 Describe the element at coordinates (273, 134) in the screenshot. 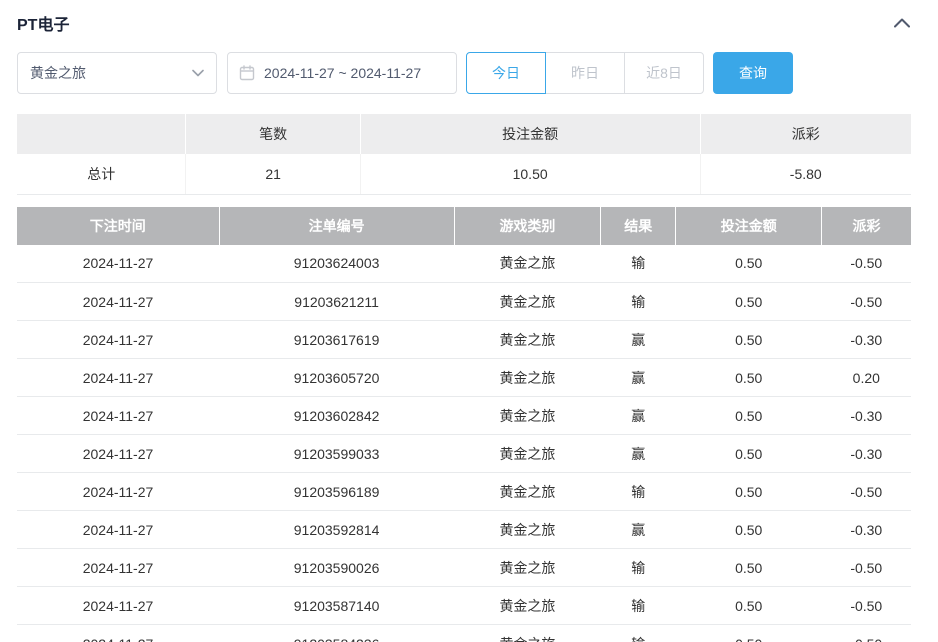

I see `summary-col-count: 笔数` at that location.